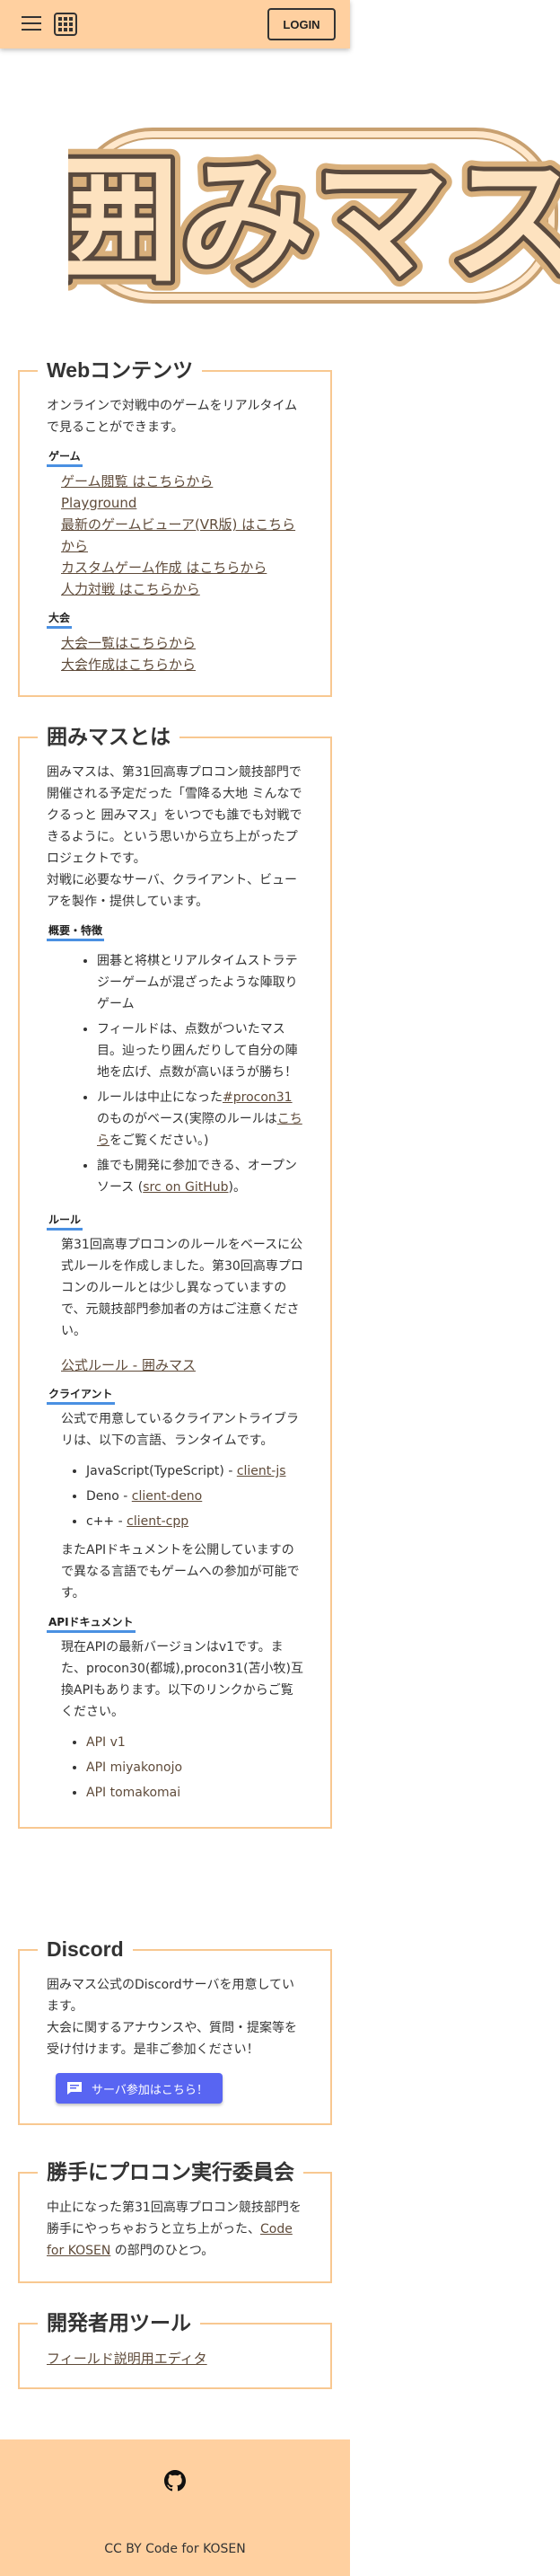 This screenshot has width=560, height=2576. Describe the element at coordinates (194, 1767) in the screenshot. I see `list-item: API miyakonojo` at that location.